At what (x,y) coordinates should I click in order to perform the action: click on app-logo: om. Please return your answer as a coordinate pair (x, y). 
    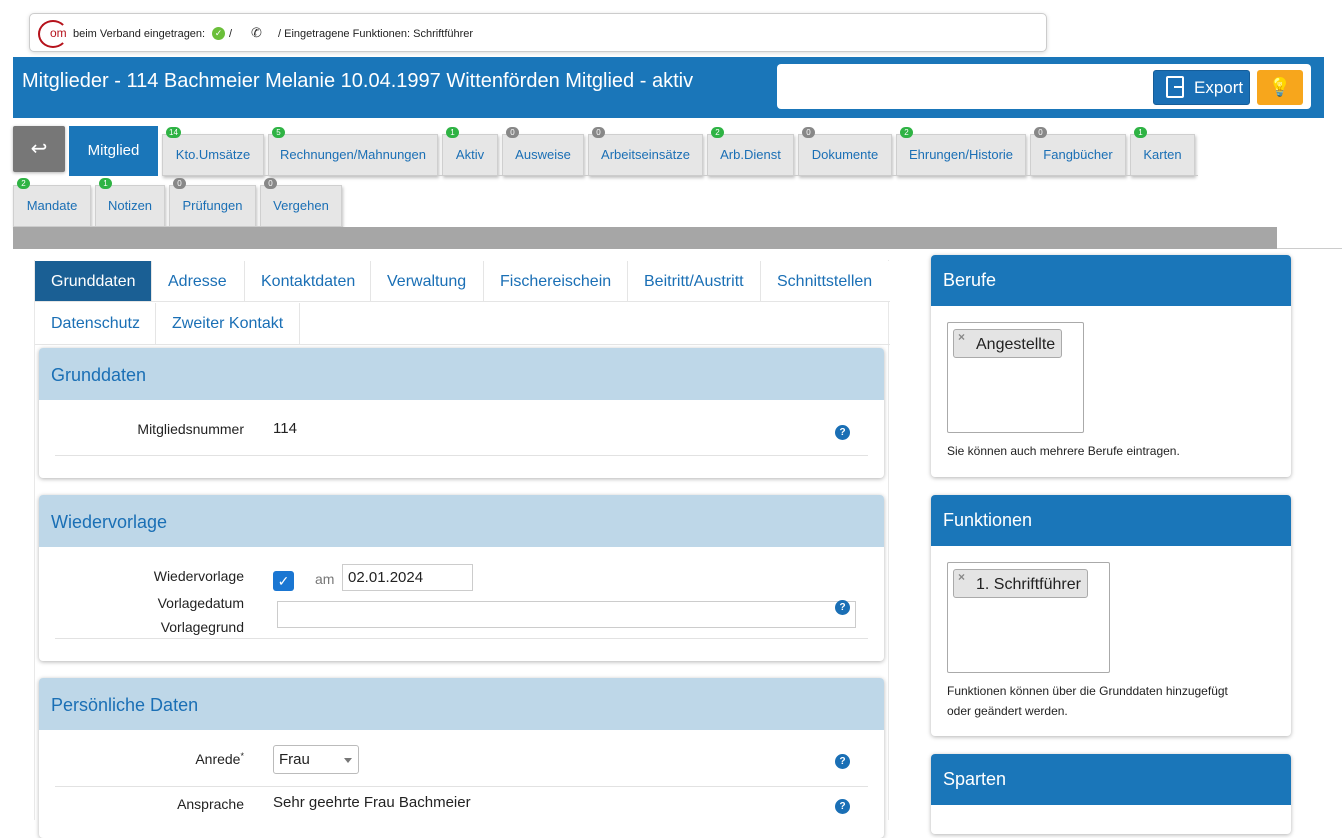
    Looking at the image, I should click on (53, 34).